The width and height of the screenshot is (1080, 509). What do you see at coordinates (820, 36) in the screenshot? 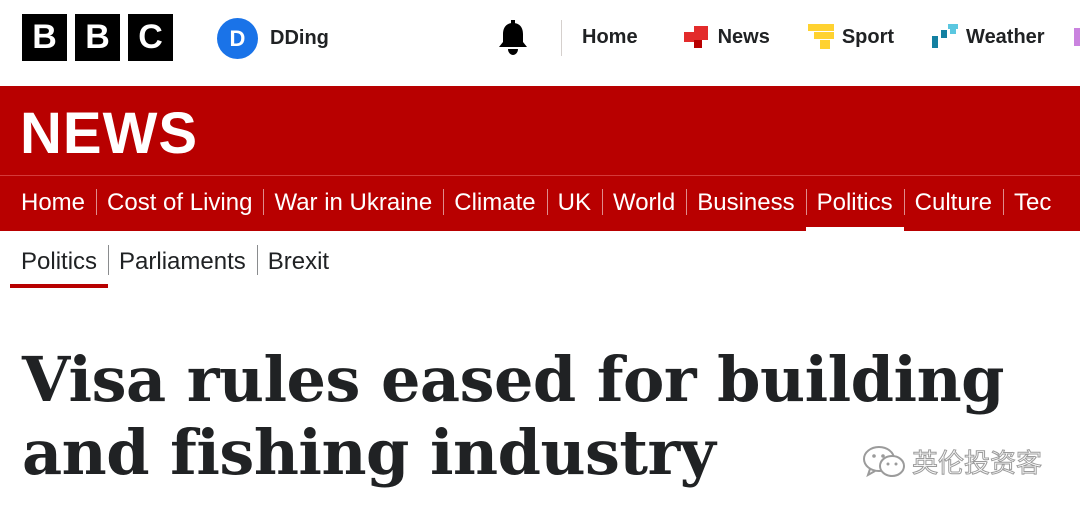
I see `sport-bars-icon` at bounding box center [820, 36].